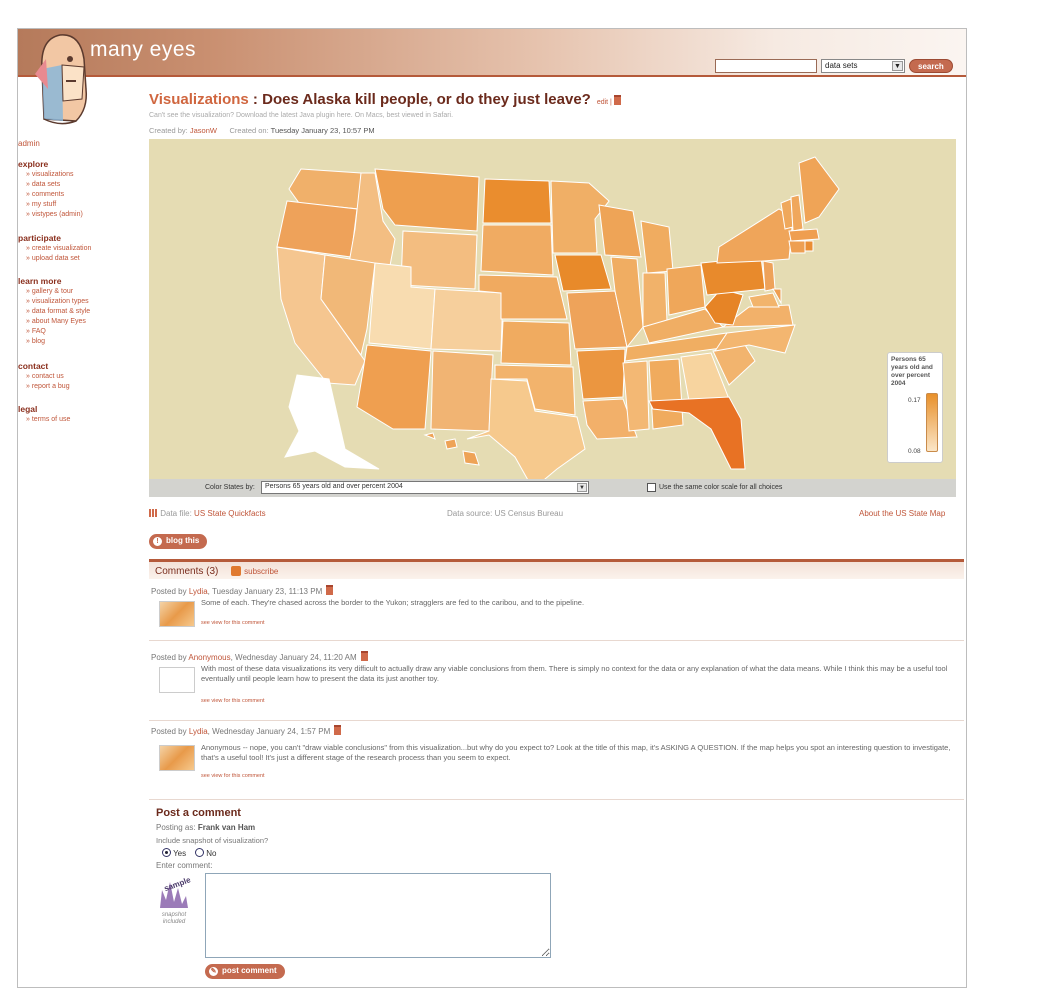 The image size is (1062, 995). Describe the element at coordinates (209, 657) in the screenshot. I see `comment-author: Anonymous` at that location.